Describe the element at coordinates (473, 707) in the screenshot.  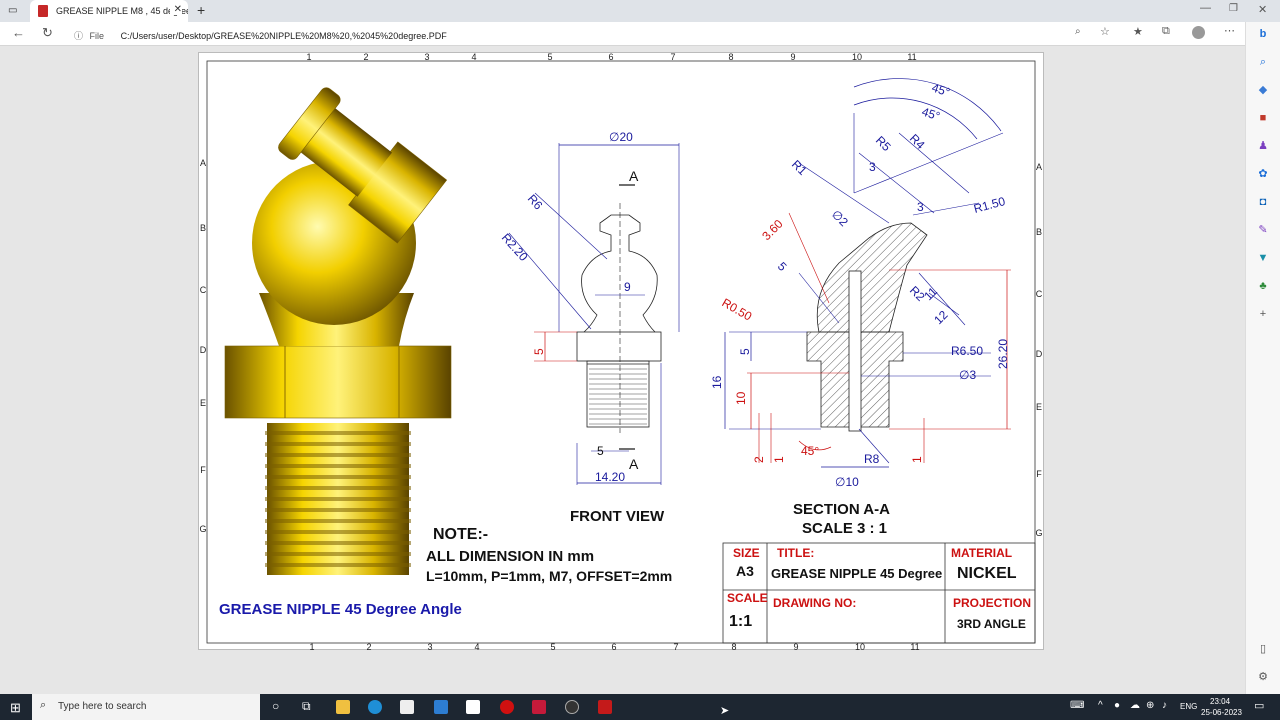
I see `notepad-icon` at that location.